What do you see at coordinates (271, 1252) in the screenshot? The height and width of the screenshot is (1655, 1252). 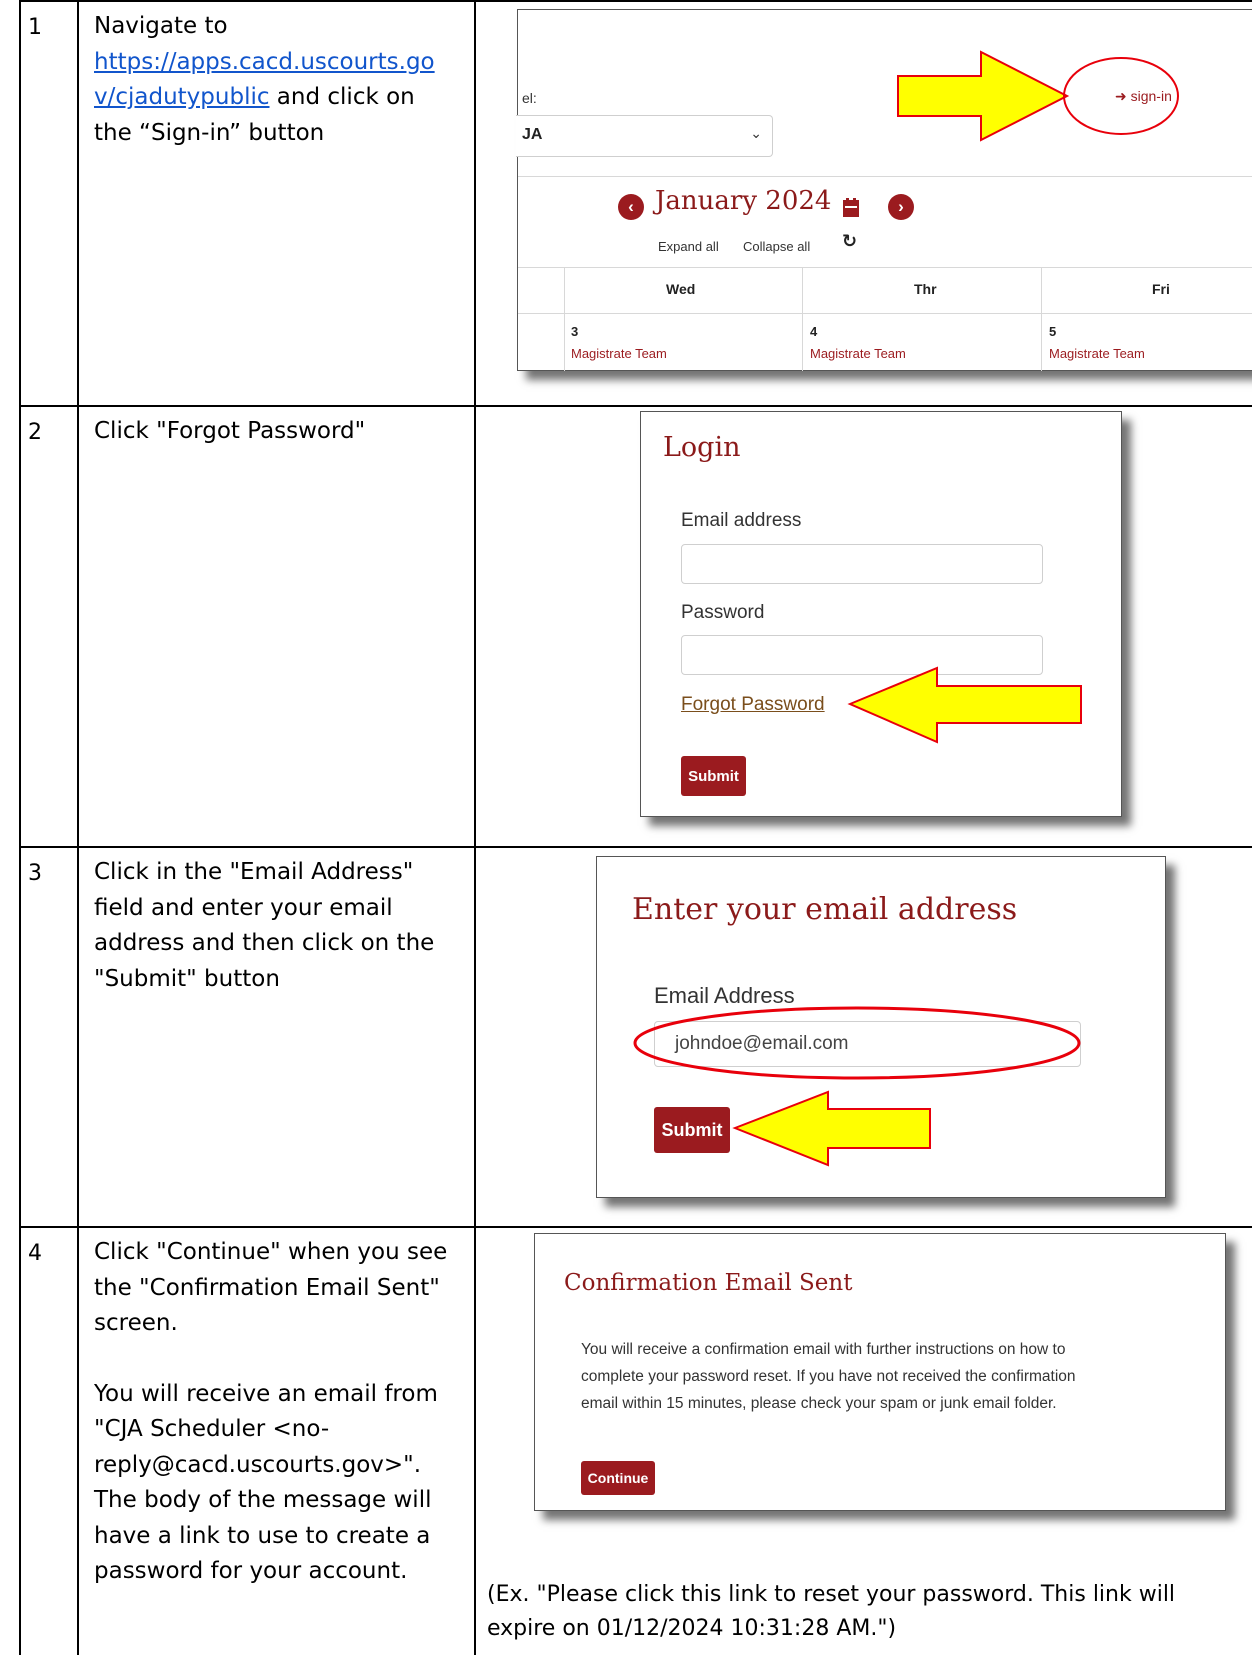 I see `instruction-text: Click "Continue" when you see` at bounding box center [271, 1252].